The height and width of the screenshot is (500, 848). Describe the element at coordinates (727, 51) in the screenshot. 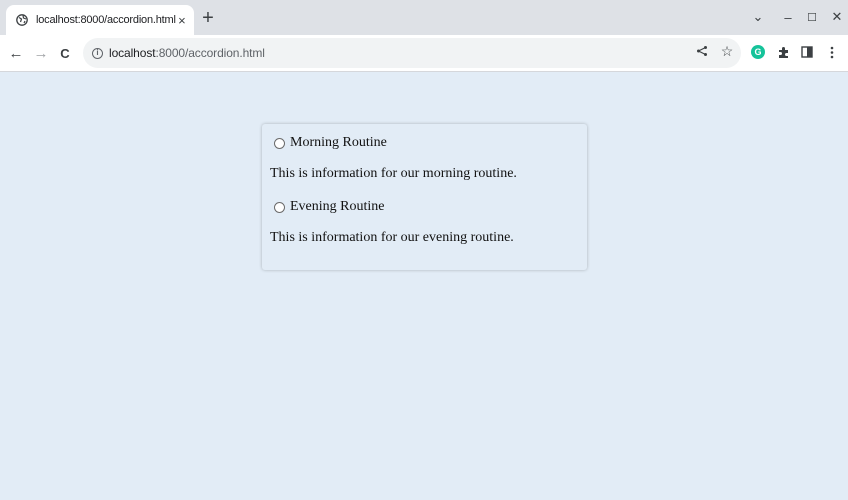

I see `bookmark-star-icon: ☆` at that location.